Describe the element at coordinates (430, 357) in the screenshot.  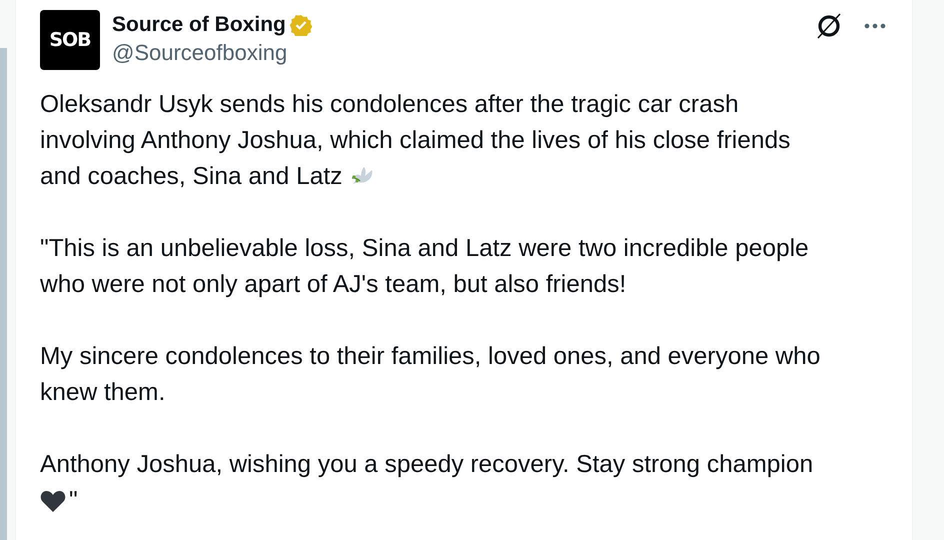
I see `post-text: My sincere condolences to their families, loved ones, and everyone who` at that location.